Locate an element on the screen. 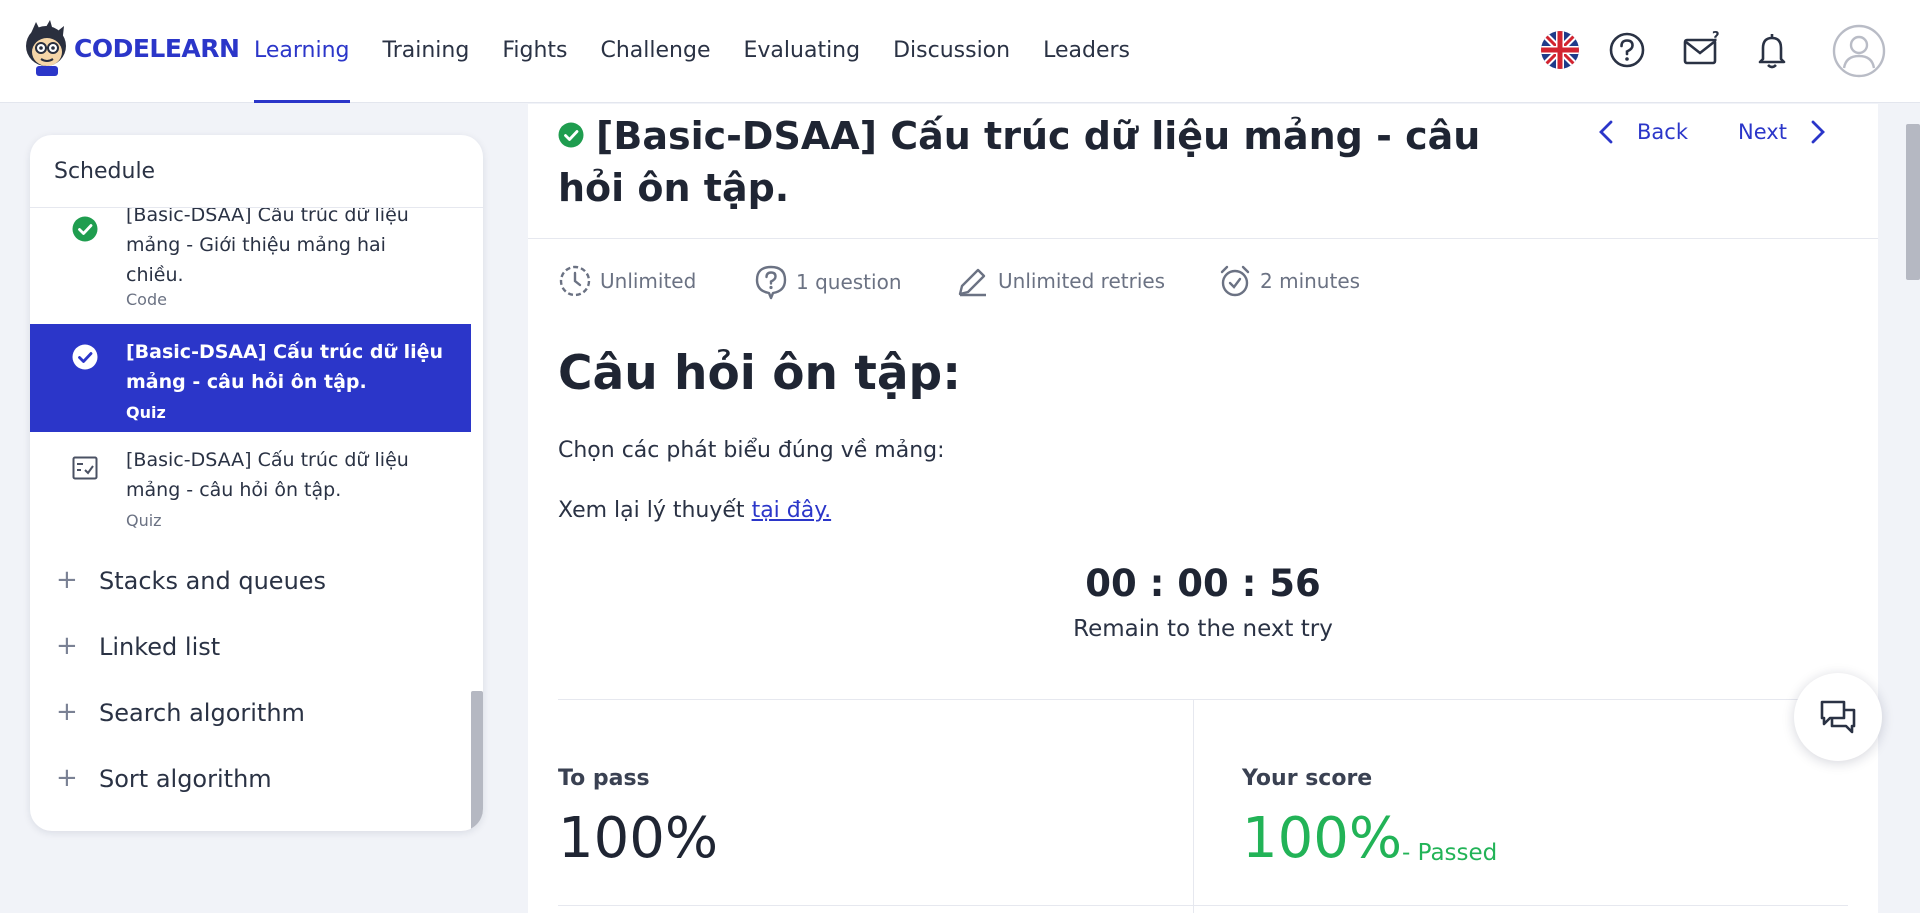 The height and width of the screenshot is (913, 1920). chat-bubbles-icon is located at coordinates (1838, 717).